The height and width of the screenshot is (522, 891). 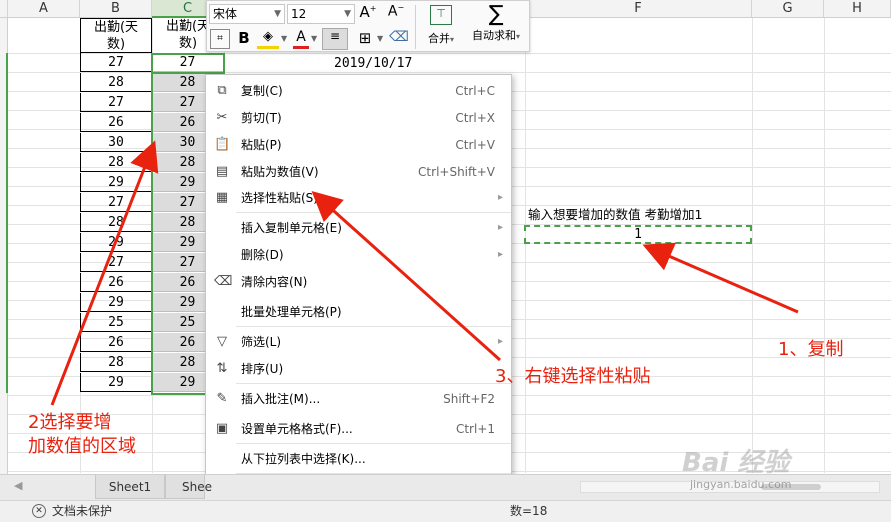 What do you see at coordinates (406, 276) in the screenshot?
I see `arrow-right-click` at bounding box center [406, 276].